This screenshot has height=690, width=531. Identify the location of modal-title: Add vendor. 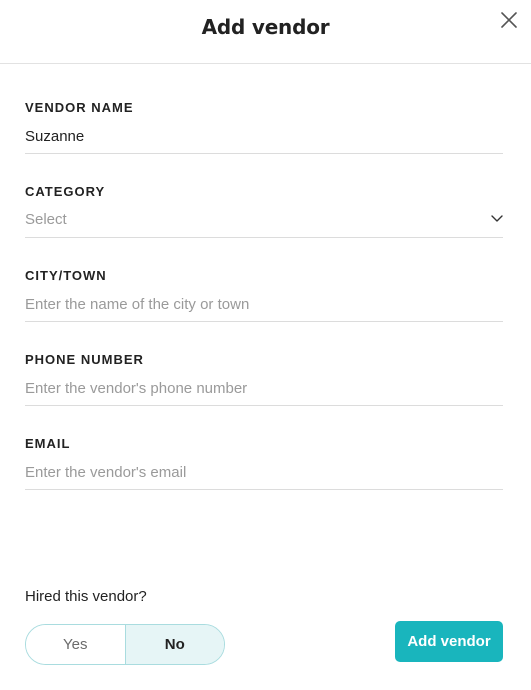
(265, 27).